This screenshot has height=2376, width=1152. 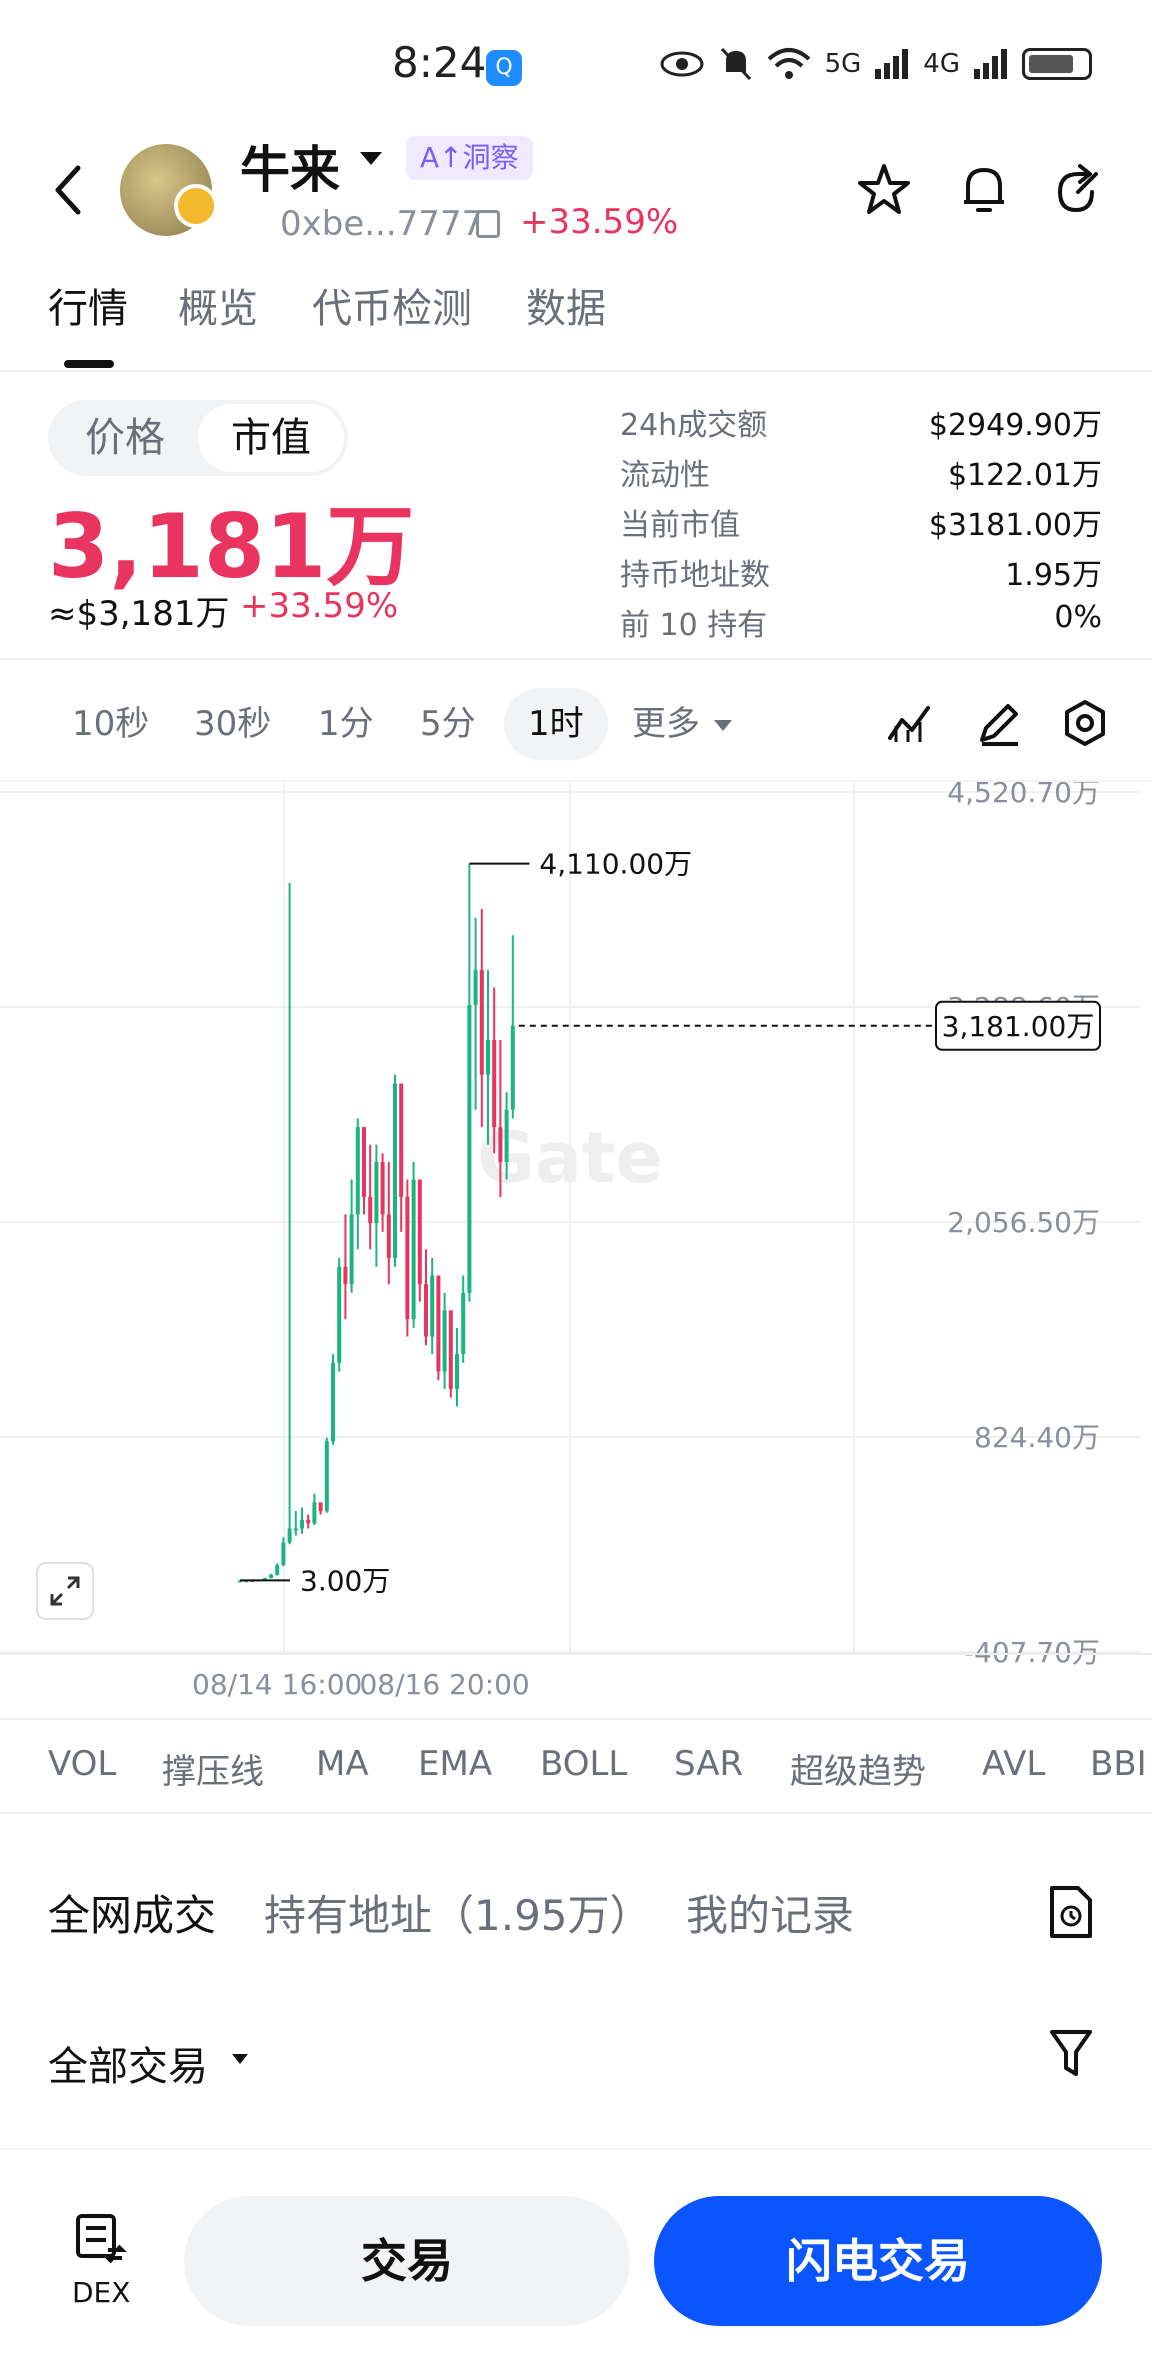 What do you see at coordinates (458, 1912) in the screenshot?
I see `tab-holders: 持有地址（1.95万）` at bounding box center [458, 1912].